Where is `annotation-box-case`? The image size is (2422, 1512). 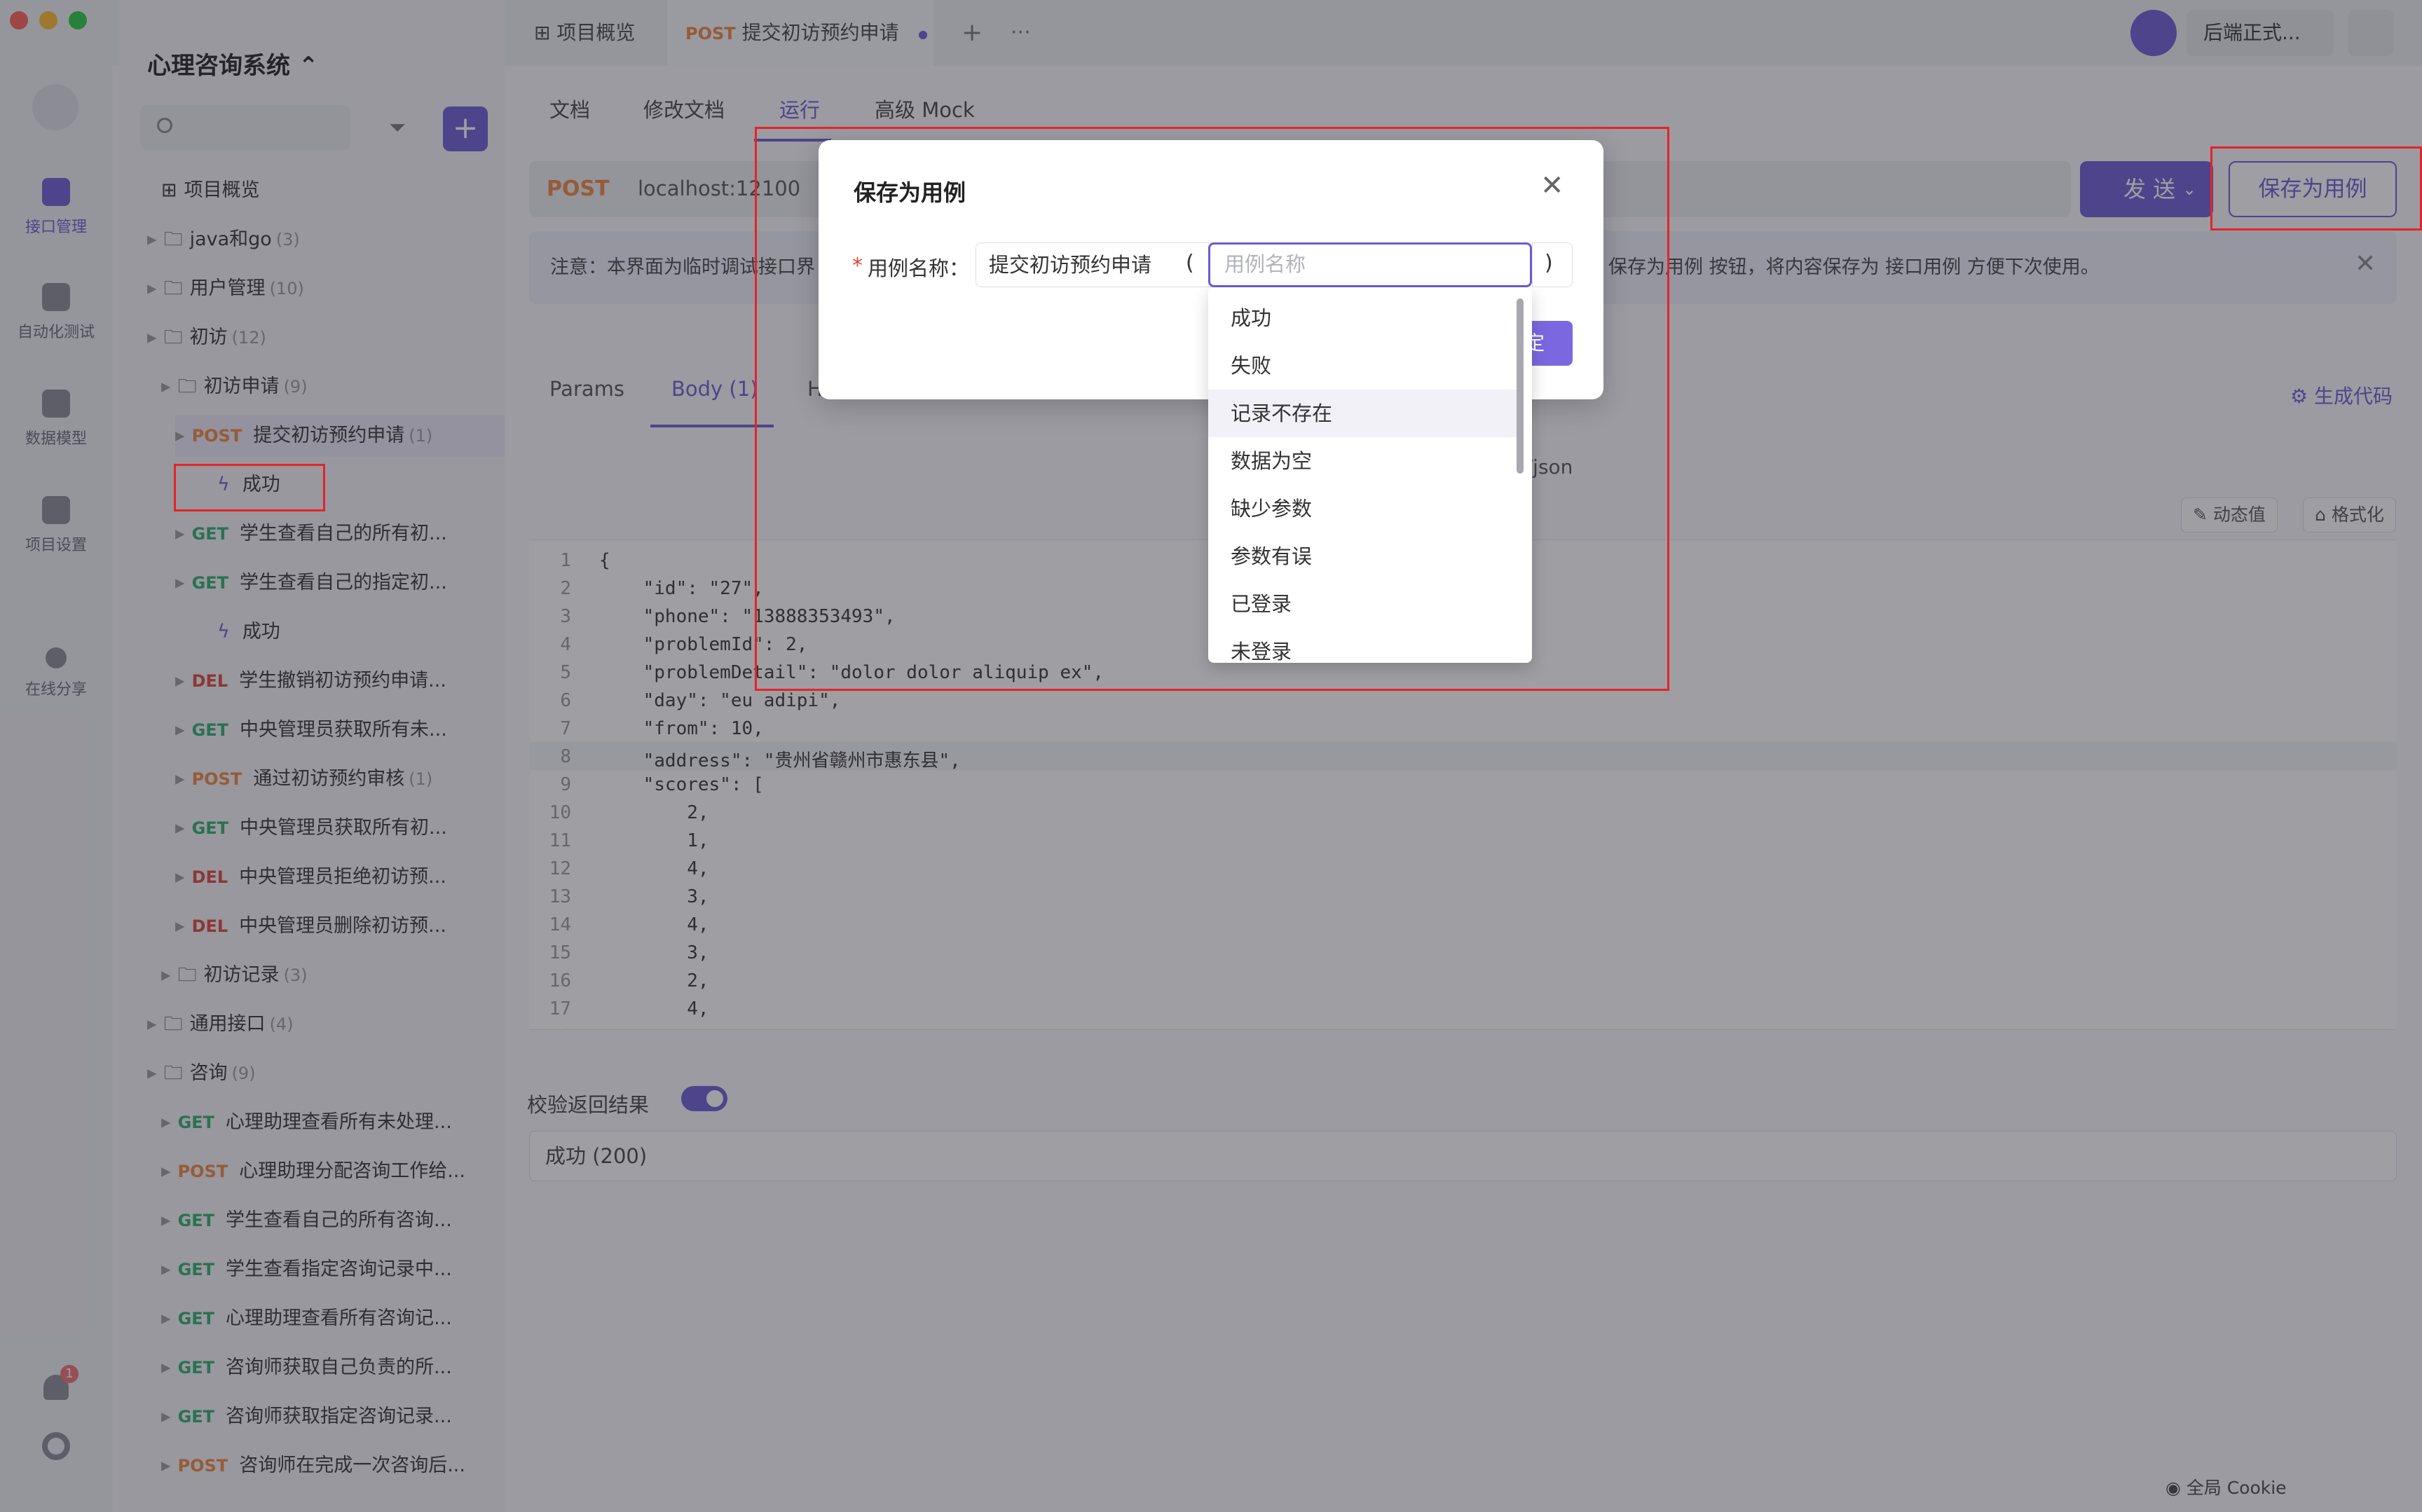 annotation-box-case is located at coordinates (249, 487).